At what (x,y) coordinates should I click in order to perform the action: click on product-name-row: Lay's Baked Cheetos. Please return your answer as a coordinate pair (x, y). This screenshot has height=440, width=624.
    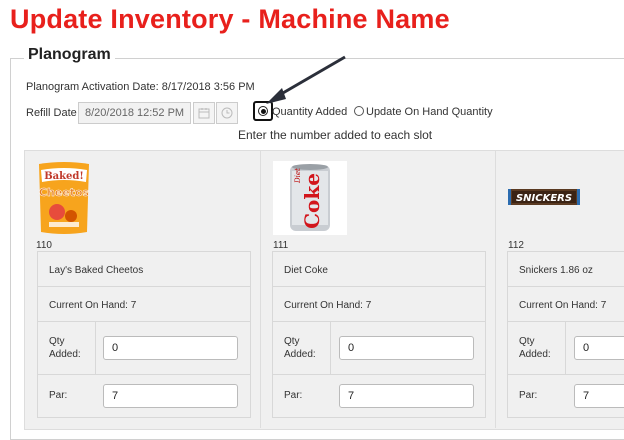
    Looking at the image, I should click on (144, 269).